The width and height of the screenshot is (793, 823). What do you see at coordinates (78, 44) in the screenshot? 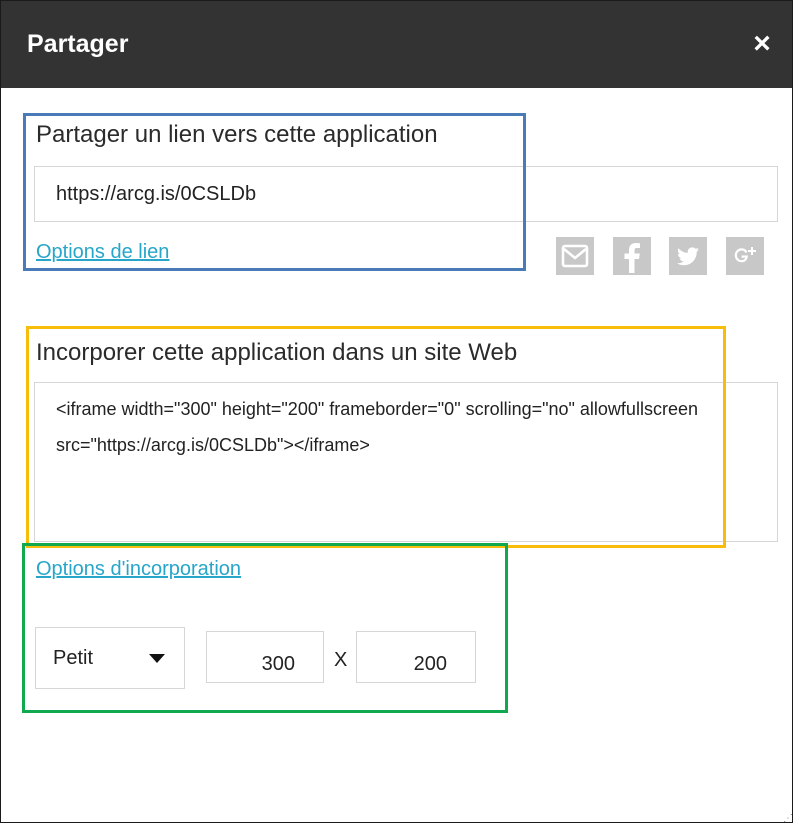
I see `dialog-title: Partager` at bounding box center [78, 44].